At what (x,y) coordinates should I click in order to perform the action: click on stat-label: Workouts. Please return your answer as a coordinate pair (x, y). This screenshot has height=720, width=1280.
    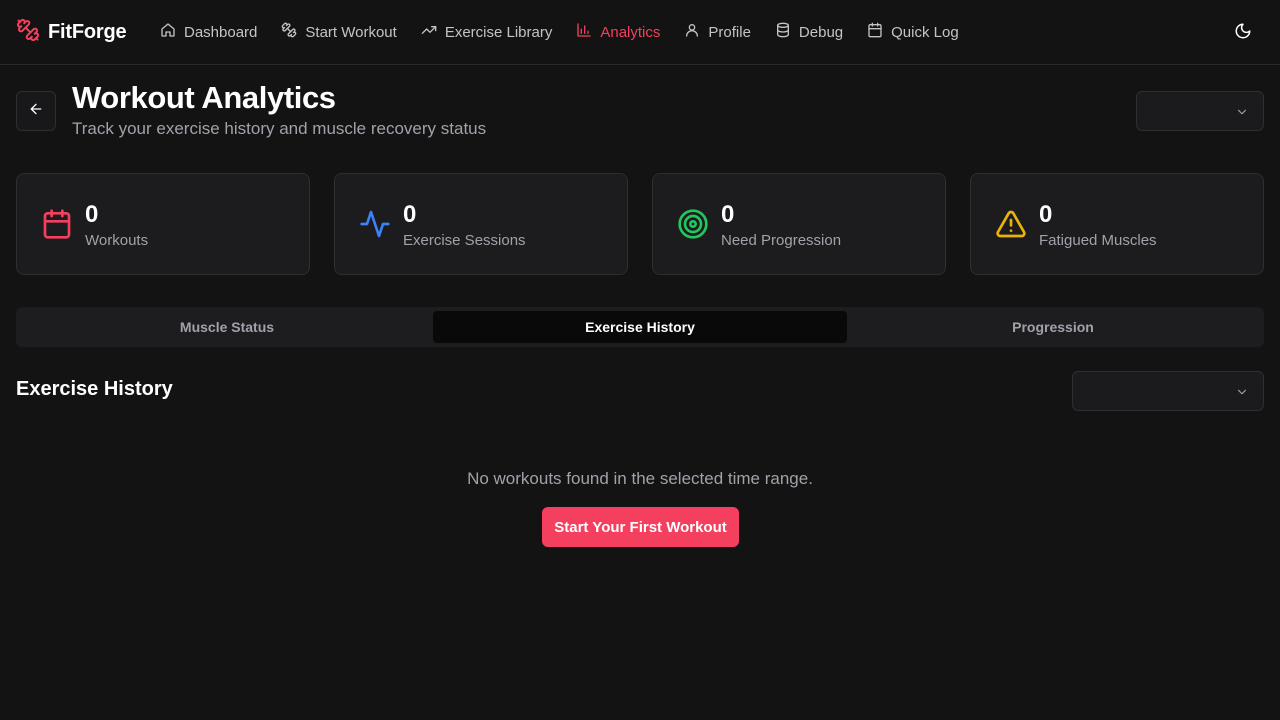
    Looking at the image, I should click on (117, 240).